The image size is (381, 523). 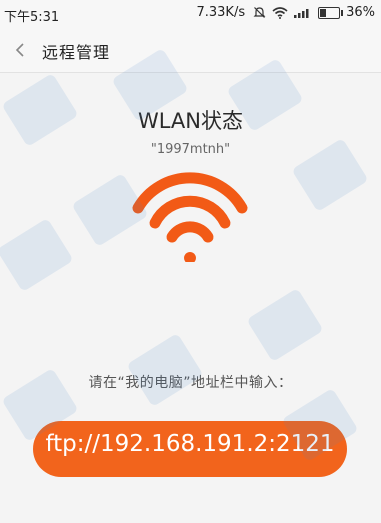 What do you see at coordinates (190, 149) in the screenshot?
I see `wifi-ssid: "1997mtnh"` at bounding box center [190, 149].